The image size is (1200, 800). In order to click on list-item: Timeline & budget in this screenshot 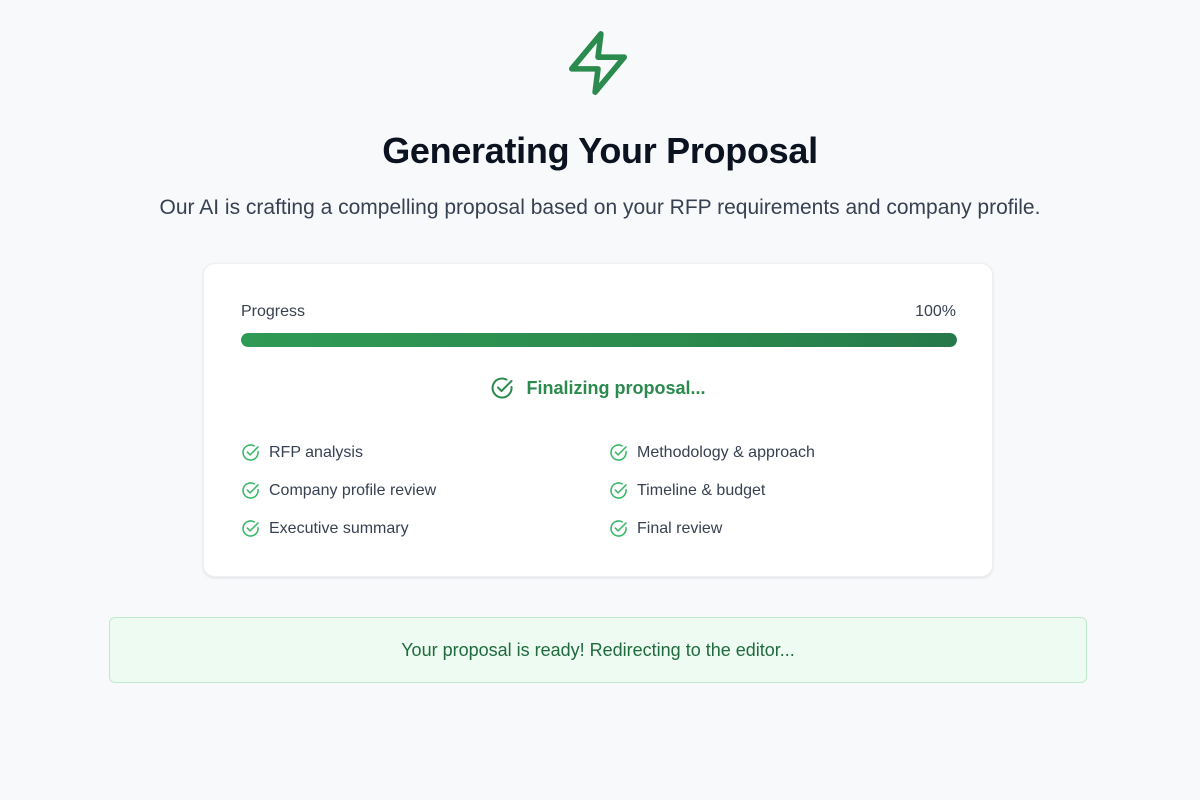, I will do `click(783, 490)`.